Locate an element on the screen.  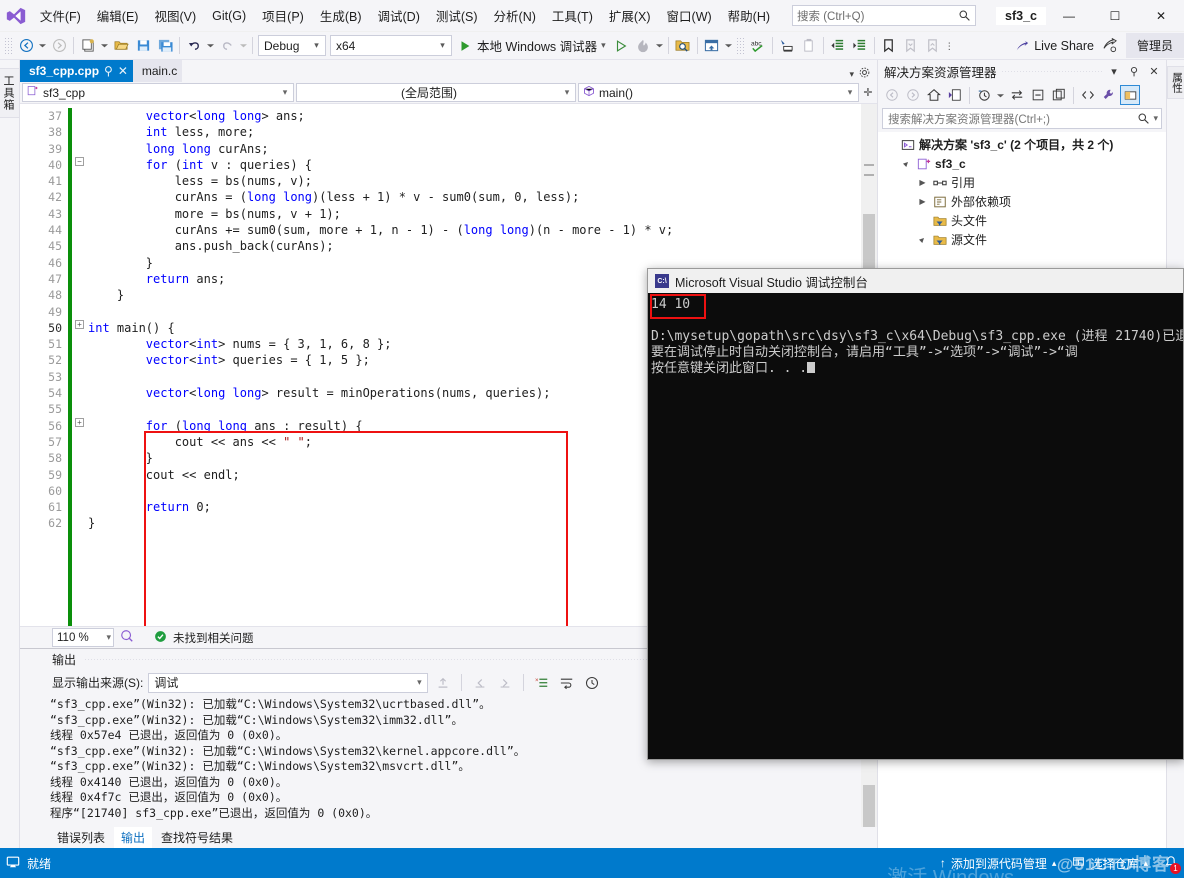
editor-zoom-select: 110 % ▾ is located at coordinates (83, 637).